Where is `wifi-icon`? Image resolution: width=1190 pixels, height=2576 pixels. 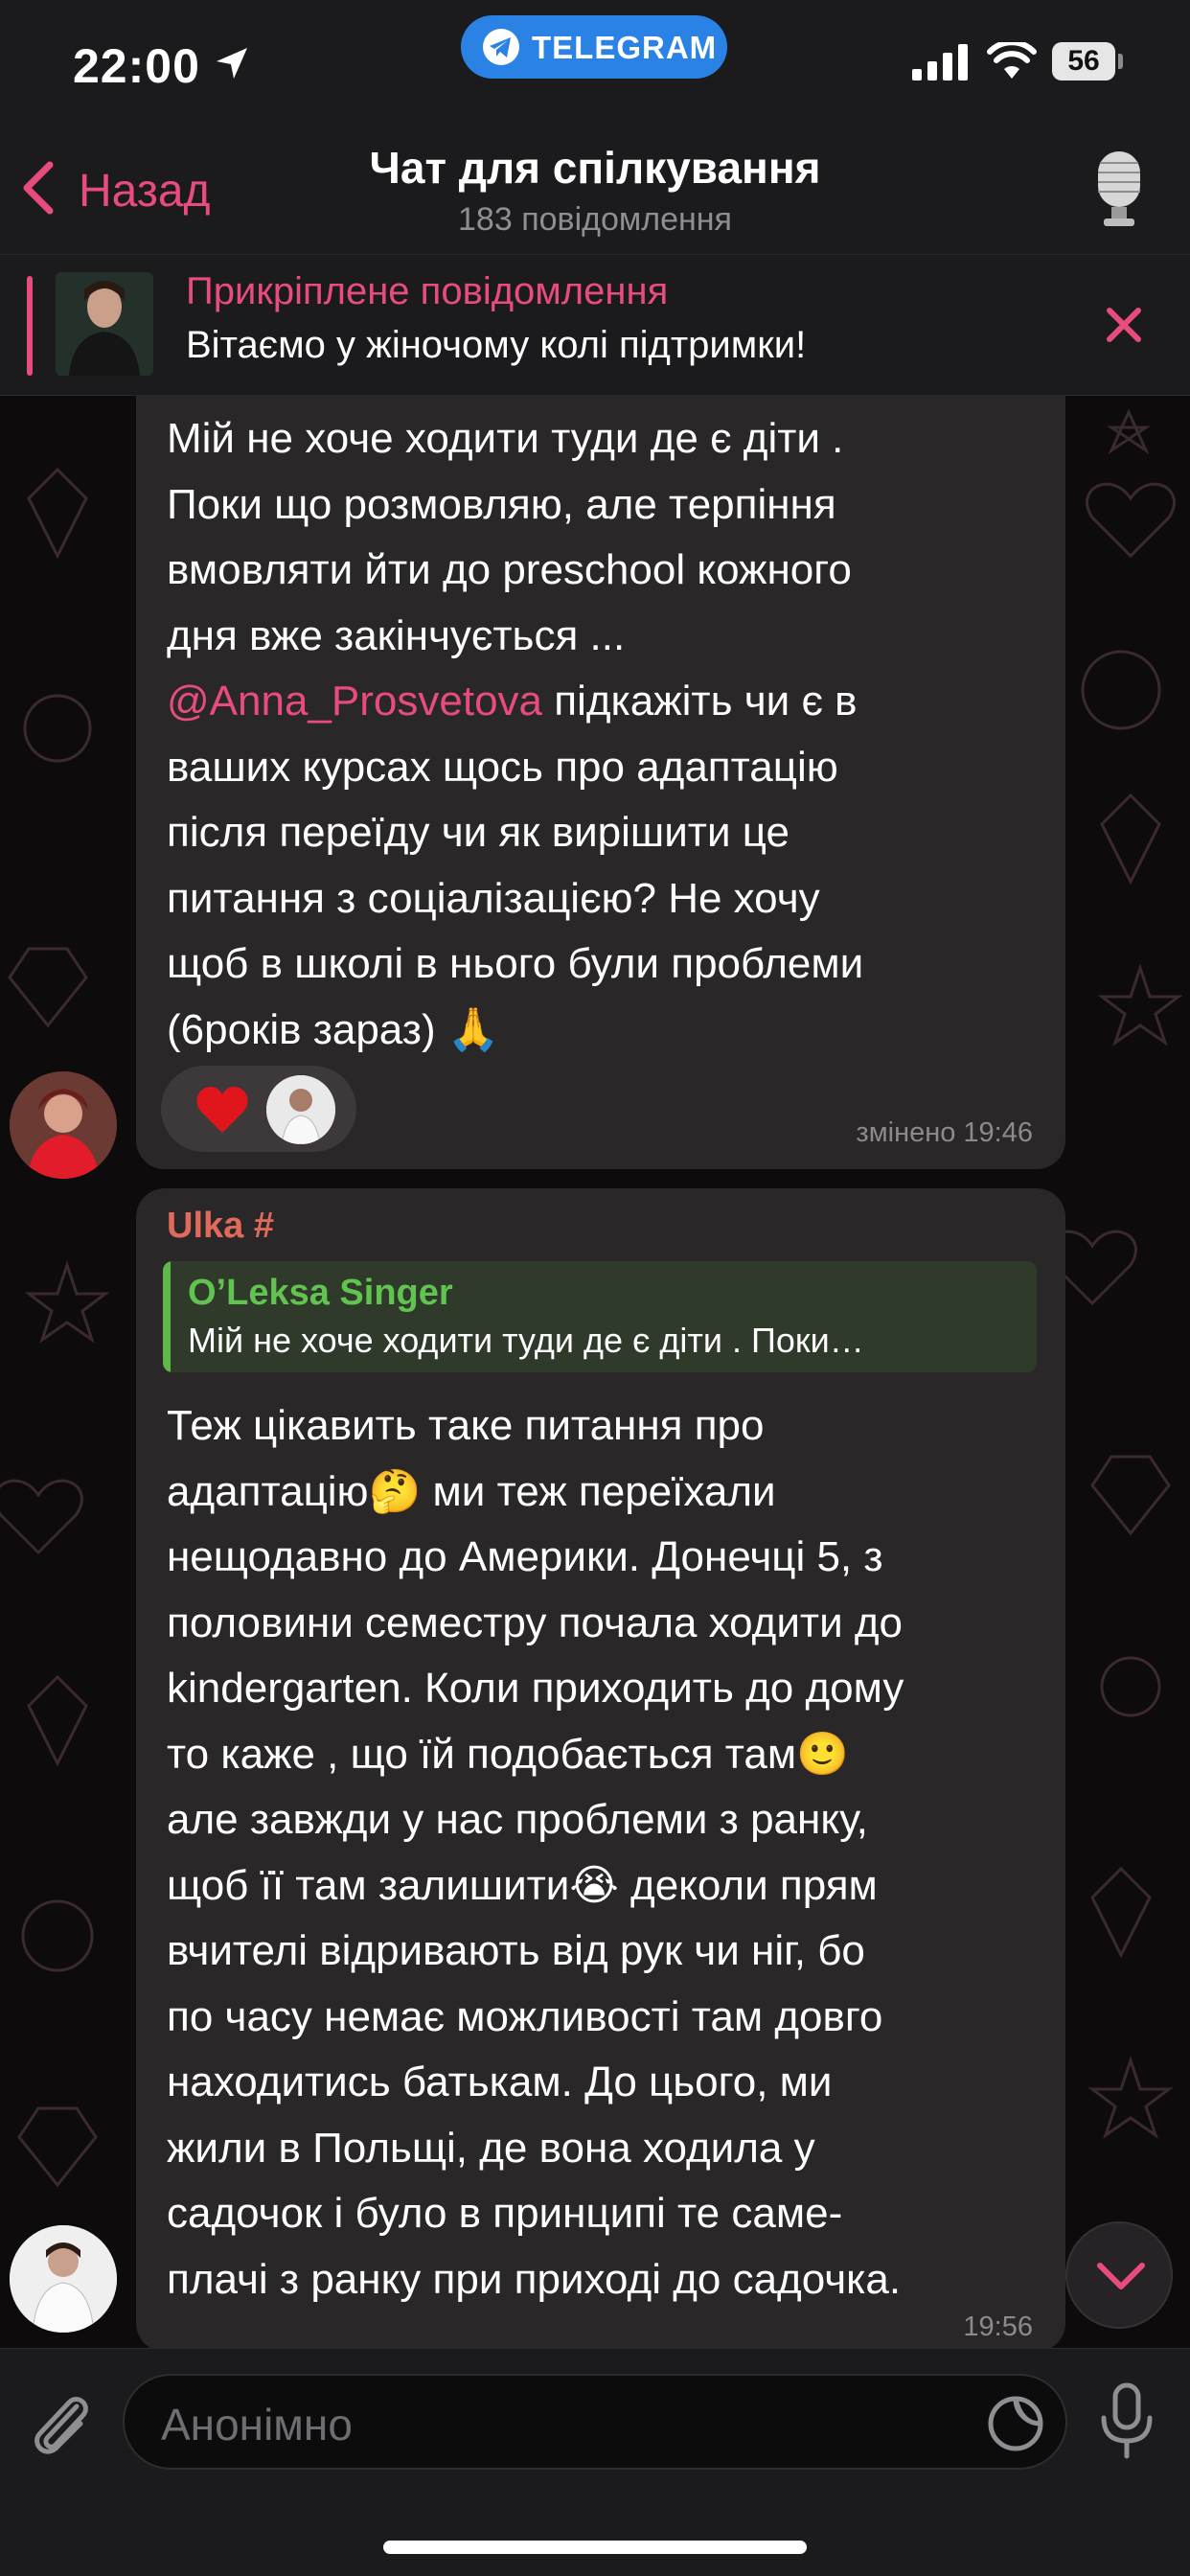
wifi-icon is located at coordinates (1012, 60).